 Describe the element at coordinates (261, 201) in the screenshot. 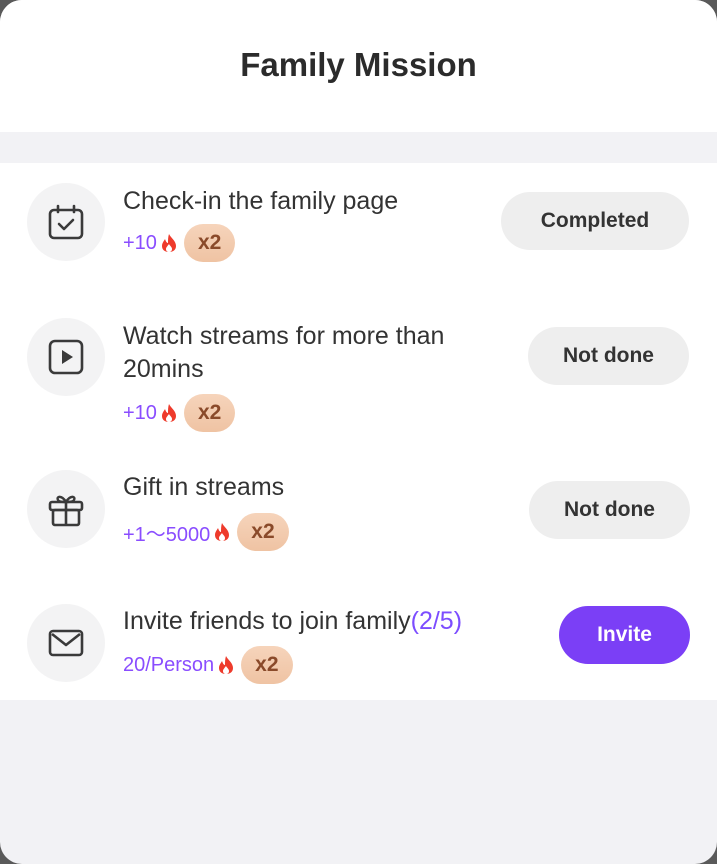

I see `mission-title: Check-in the family page` at that location.